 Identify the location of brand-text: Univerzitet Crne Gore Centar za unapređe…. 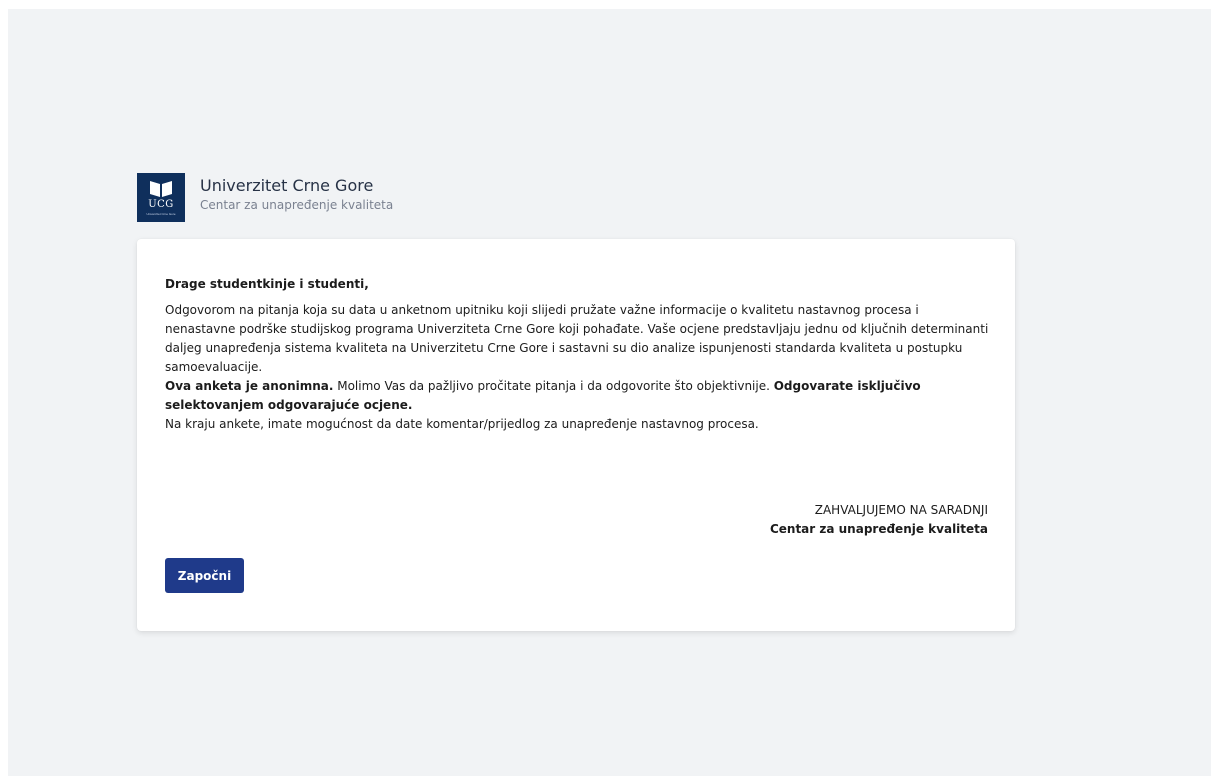
(296, 194).